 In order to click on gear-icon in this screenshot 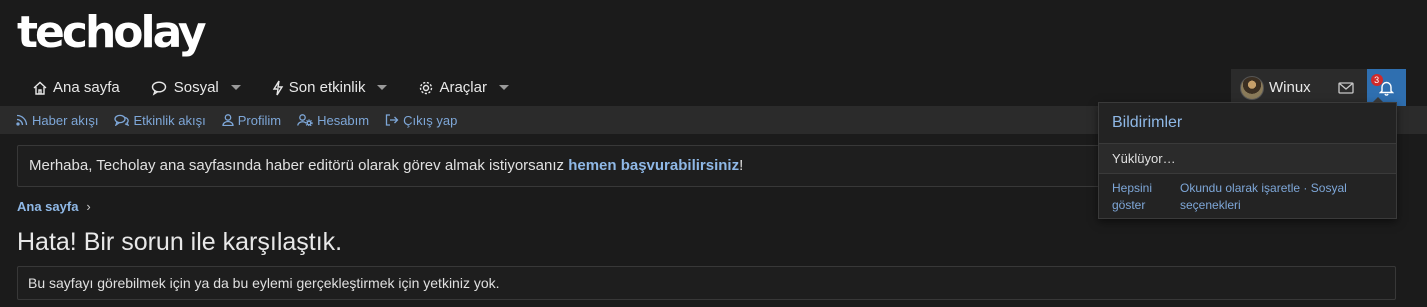, I will do `click(426, 87)`.